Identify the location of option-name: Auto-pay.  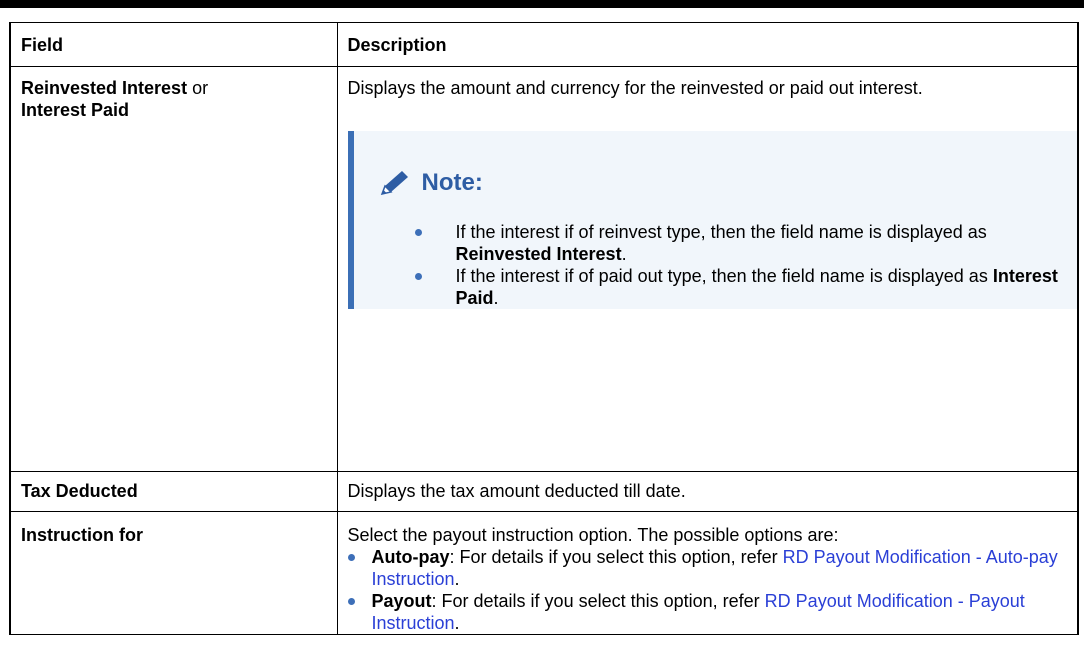
(410, 557).